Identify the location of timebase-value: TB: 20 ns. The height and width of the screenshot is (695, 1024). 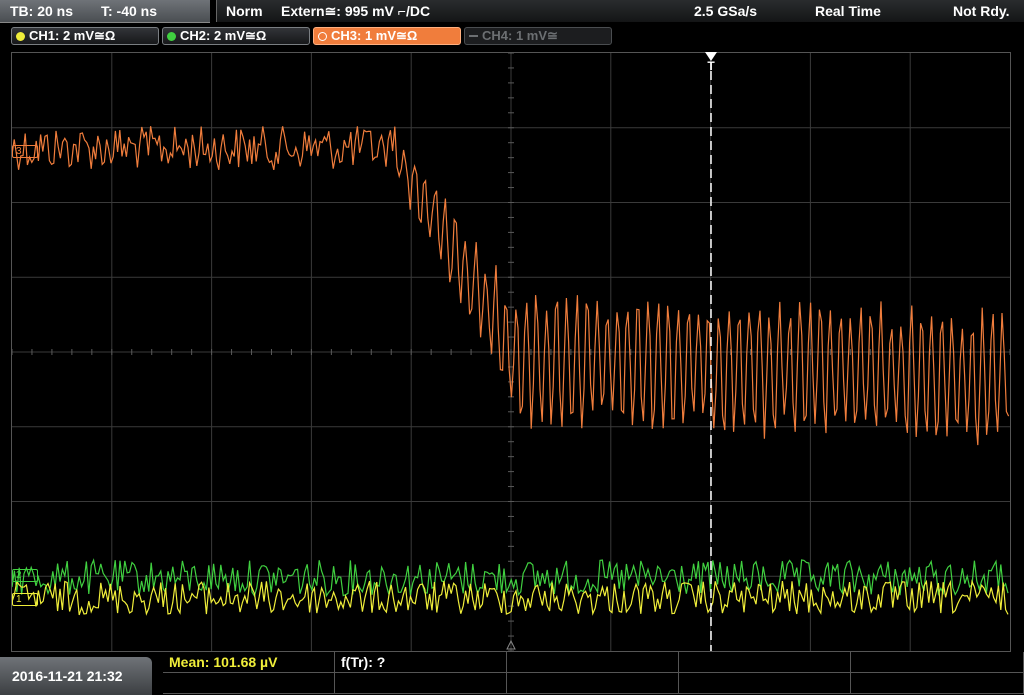
(42, 11).